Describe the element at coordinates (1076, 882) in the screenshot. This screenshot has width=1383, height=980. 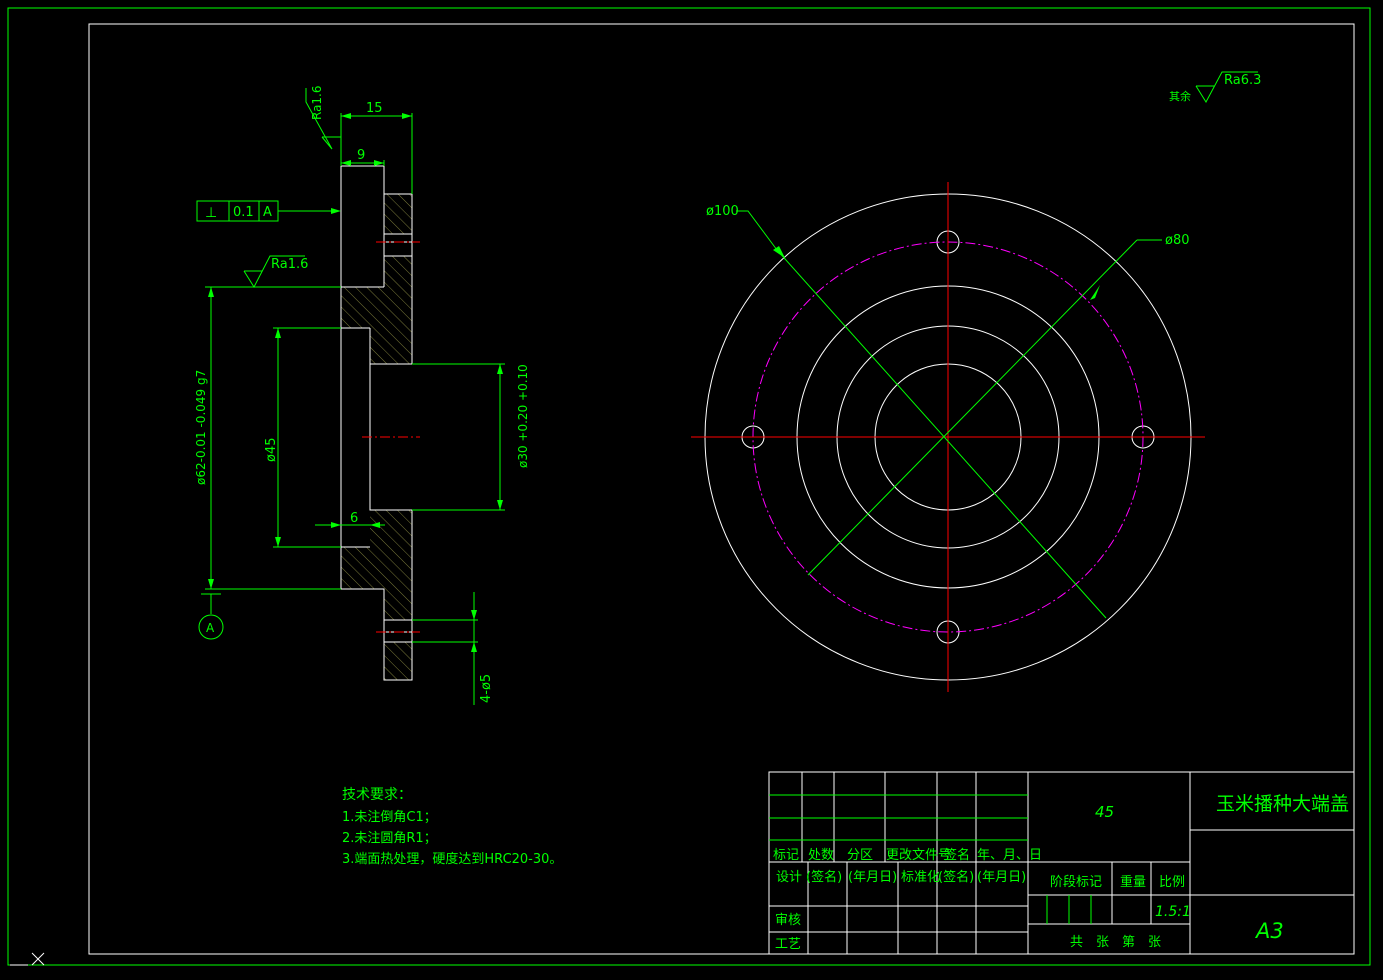
I see `svg-text: 阶段标记` at that location.